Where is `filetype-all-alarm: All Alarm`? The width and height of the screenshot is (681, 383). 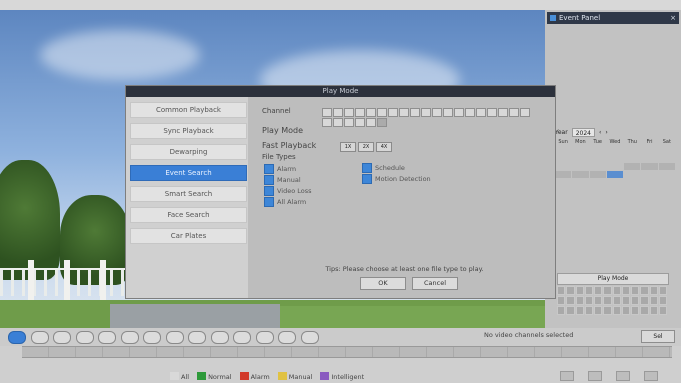
filetype-all-alarm: All Alarm is located at coordinates (285, 202).